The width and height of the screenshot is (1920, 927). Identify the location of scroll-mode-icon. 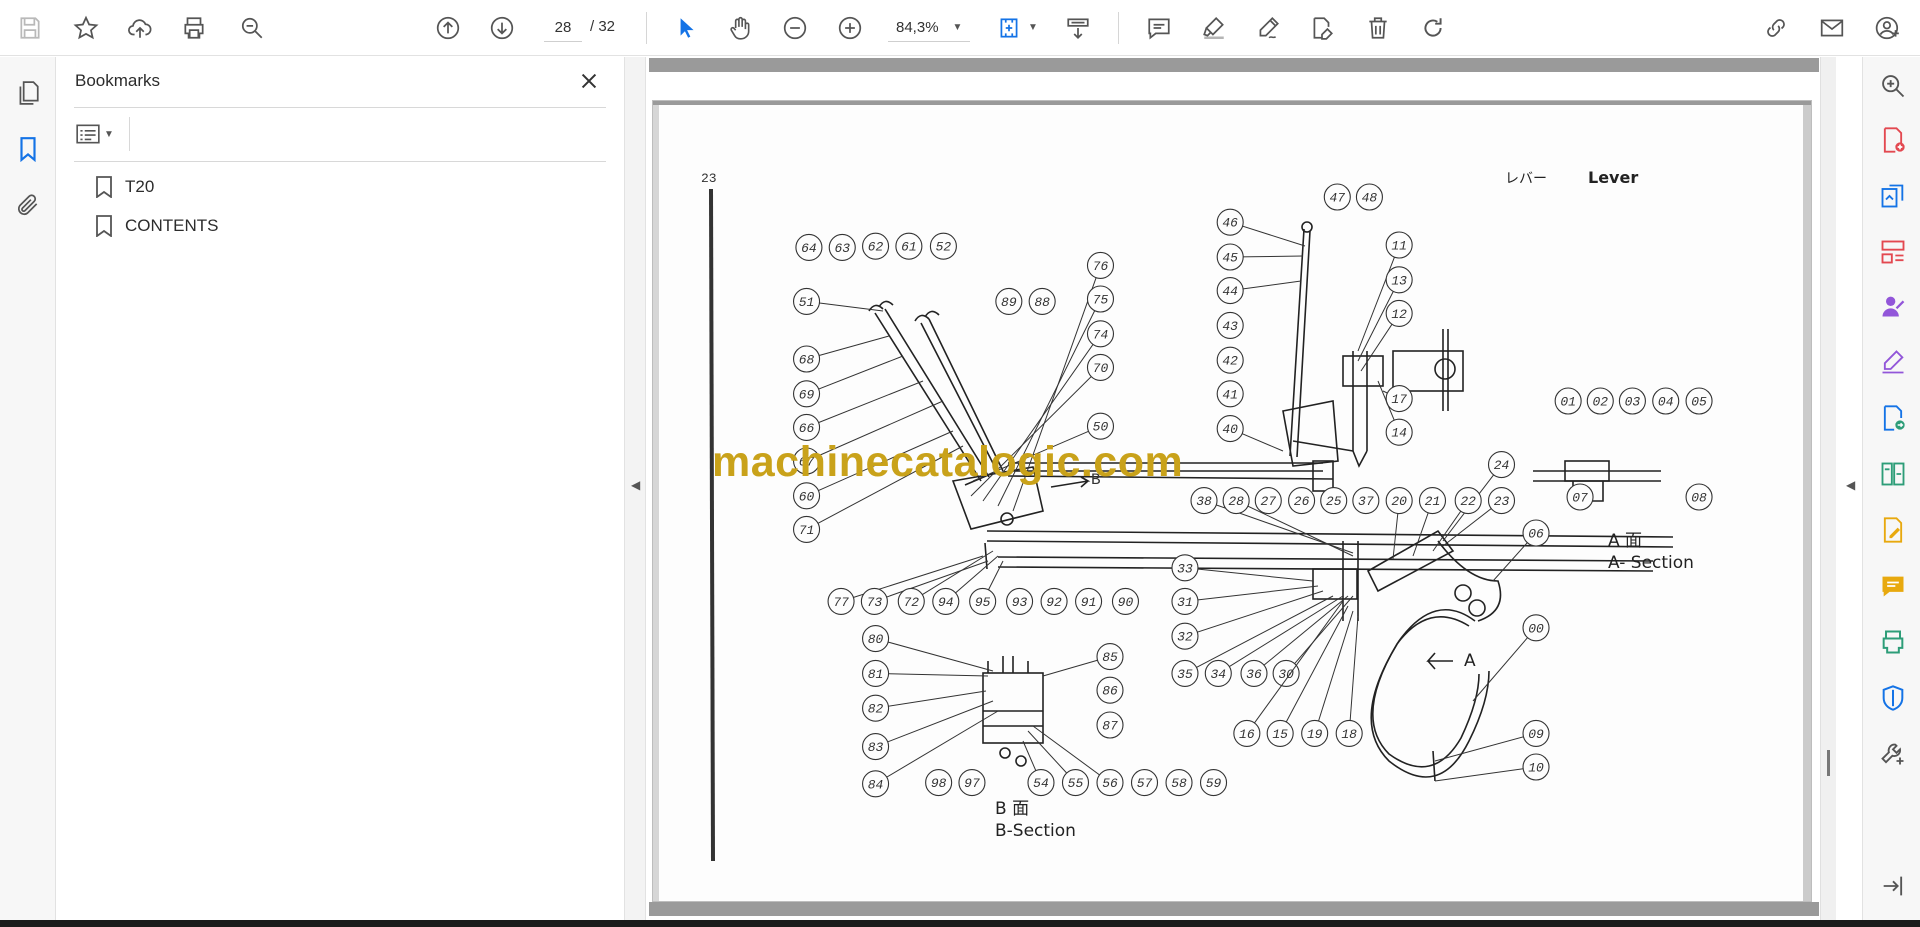
(1078, 28).